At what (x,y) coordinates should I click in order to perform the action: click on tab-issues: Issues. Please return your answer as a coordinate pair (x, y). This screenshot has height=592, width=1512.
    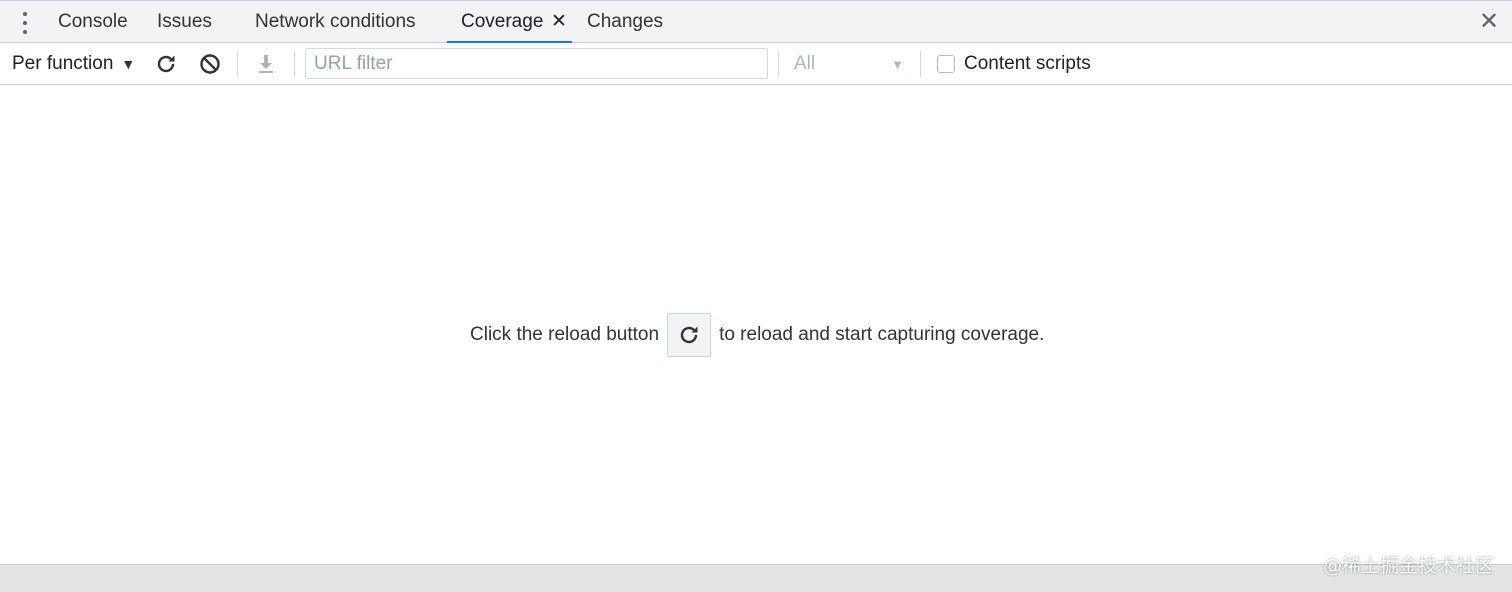
    Looking at the image, I should click on (184, 22).